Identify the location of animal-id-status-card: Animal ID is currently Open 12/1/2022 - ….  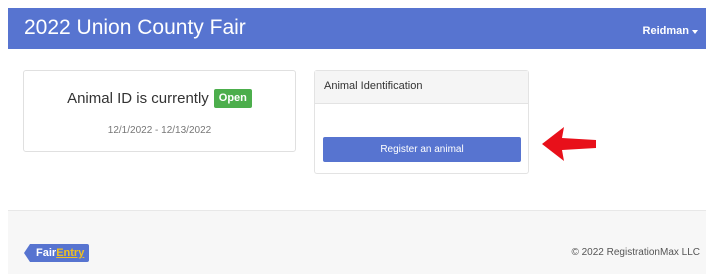
(159, 111).